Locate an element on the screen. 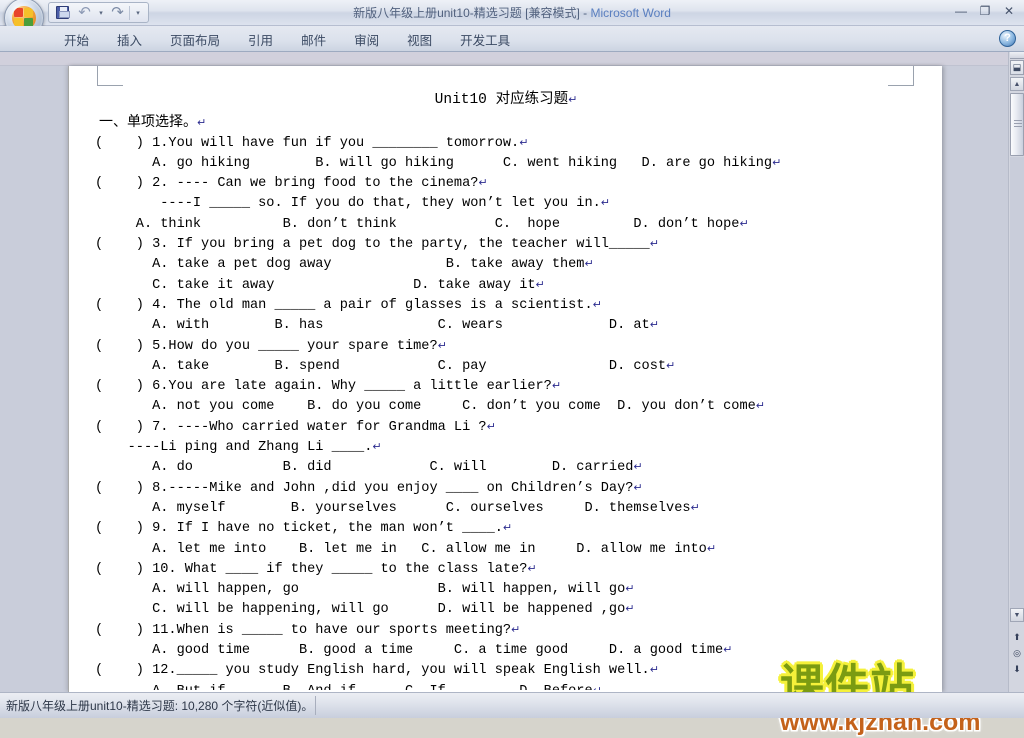 This screenshot has height=738, width=1024. scroll-down-arrow-icon: ▼ is located at coordinates (1017, 615).